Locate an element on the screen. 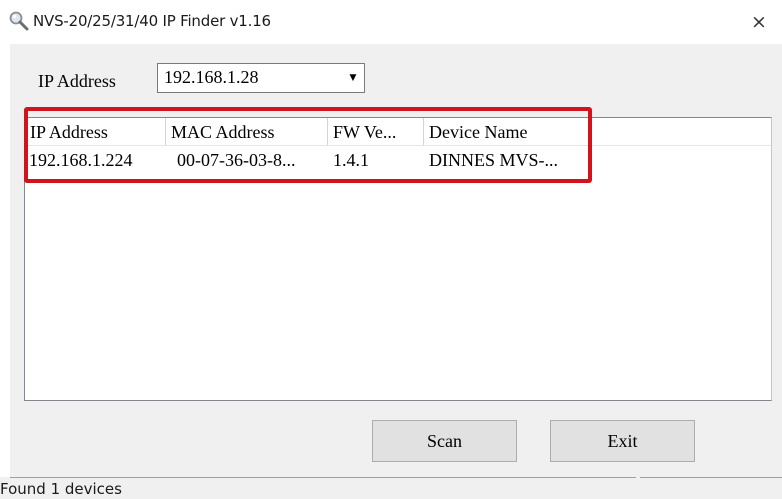 The width and height of the screenshot is (782, 499). column-header-mac-address: MAC Address is located at coordinates (247, 131).